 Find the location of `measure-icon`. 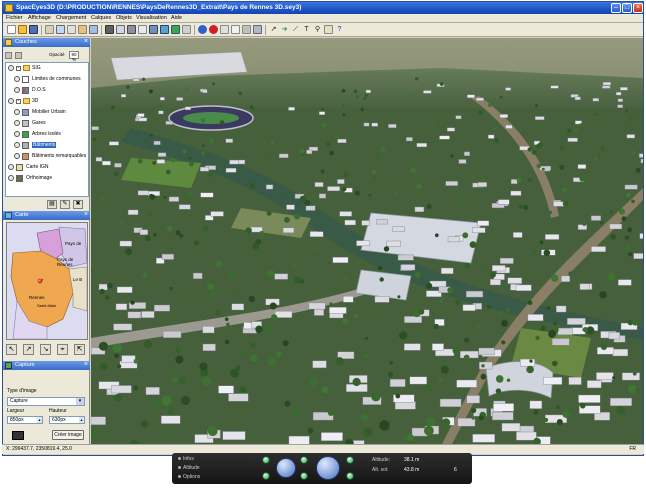

measure-icon is located at coordinates (235, 29).